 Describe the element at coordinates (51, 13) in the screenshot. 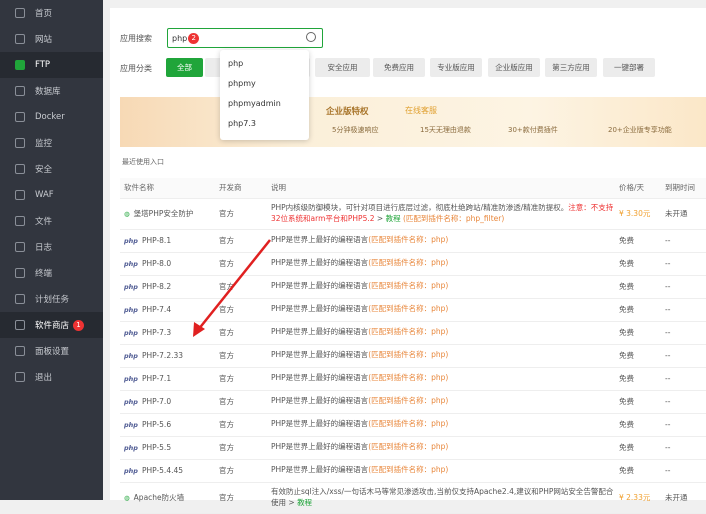

I see `sidebar-item: 首页` at that location.